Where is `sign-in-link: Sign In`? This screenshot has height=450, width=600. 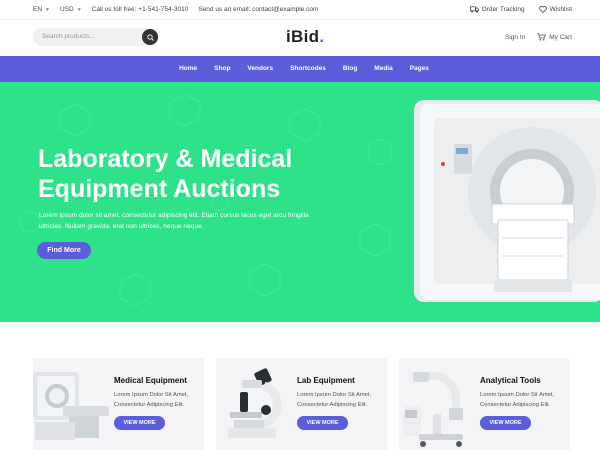
sign-in-link: Sign In is located at coordinates (515, 37).